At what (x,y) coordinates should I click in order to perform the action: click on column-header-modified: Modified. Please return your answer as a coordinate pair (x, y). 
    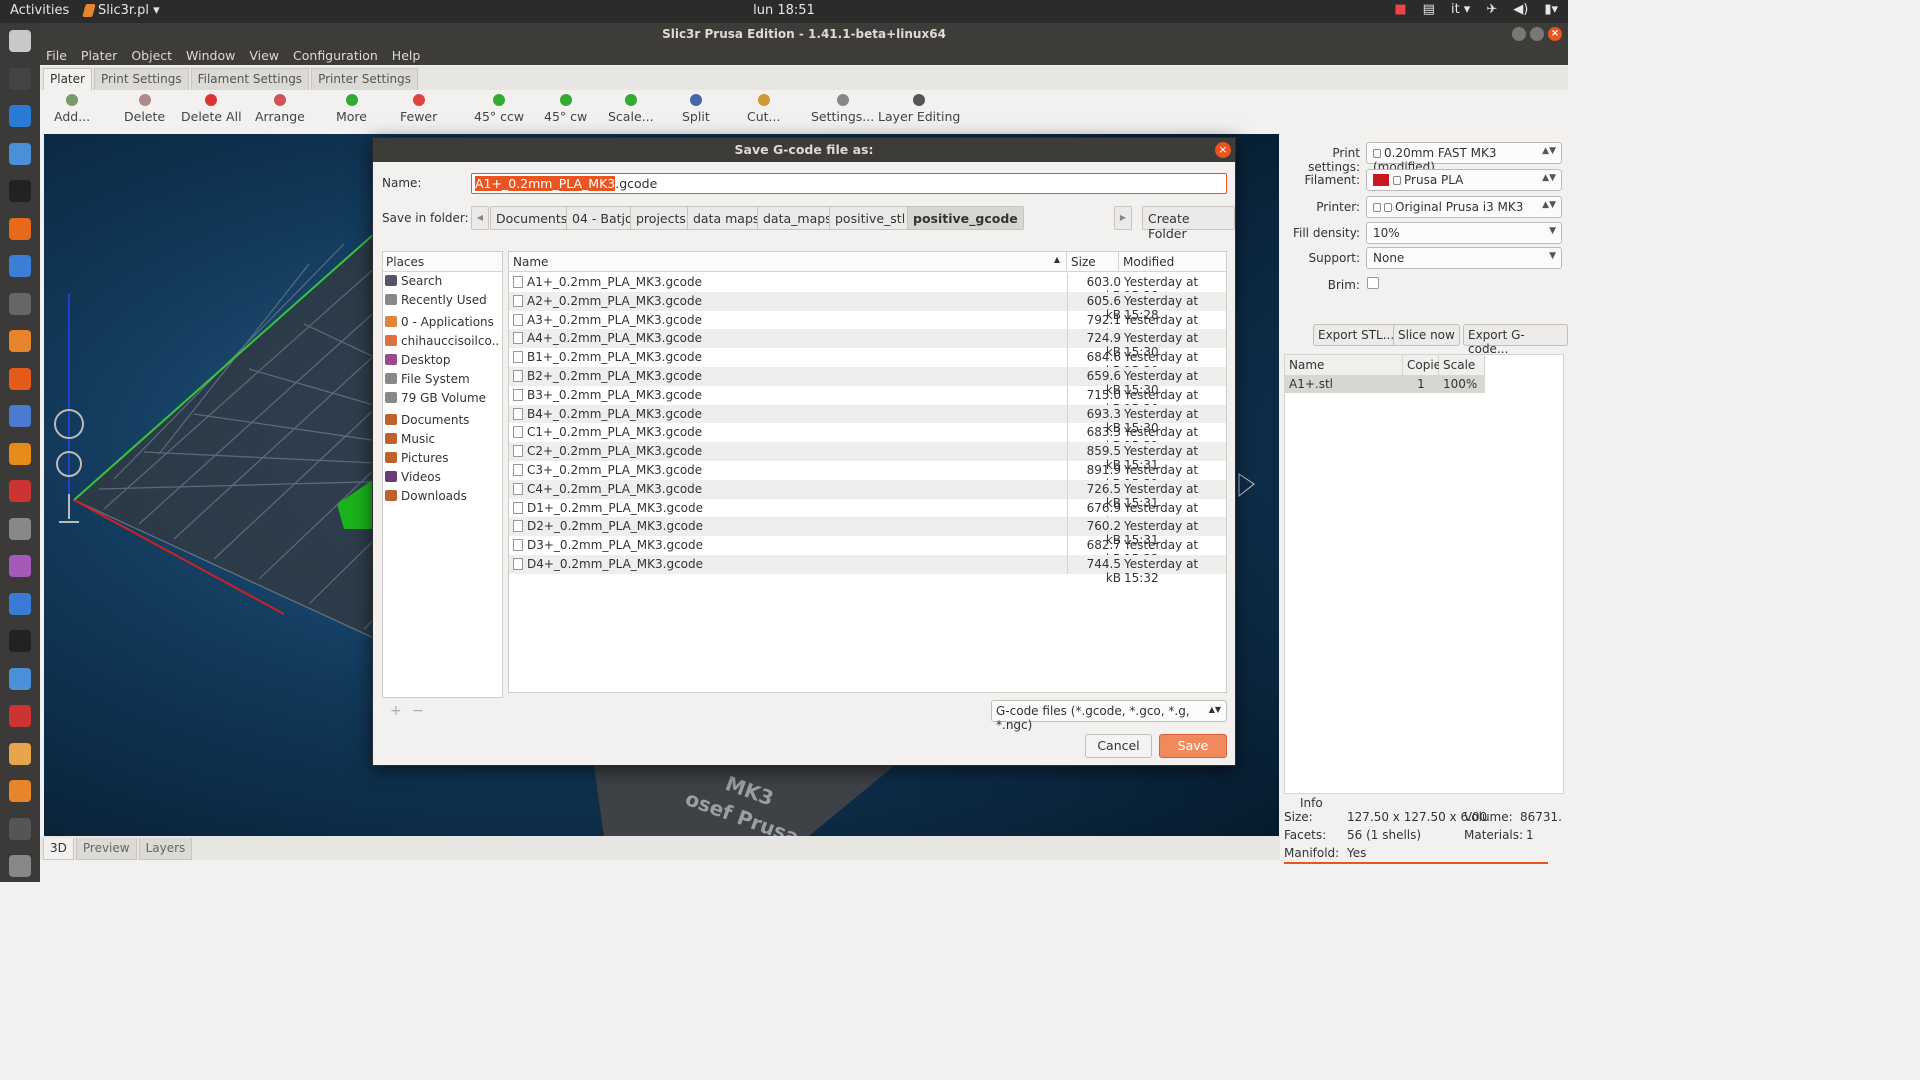
    Looking at the image, I should click on (1172, 262).